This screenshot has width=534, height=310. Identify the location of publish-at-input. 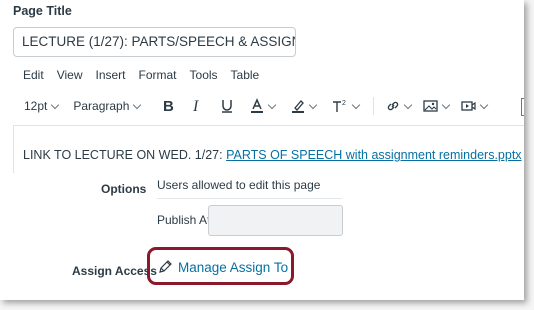
(275, 220).